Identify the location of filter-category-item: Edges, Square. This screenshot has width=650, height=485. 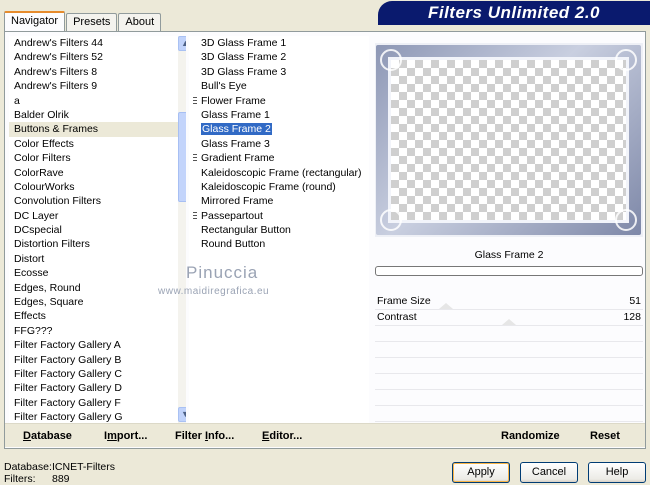
(97, 302).